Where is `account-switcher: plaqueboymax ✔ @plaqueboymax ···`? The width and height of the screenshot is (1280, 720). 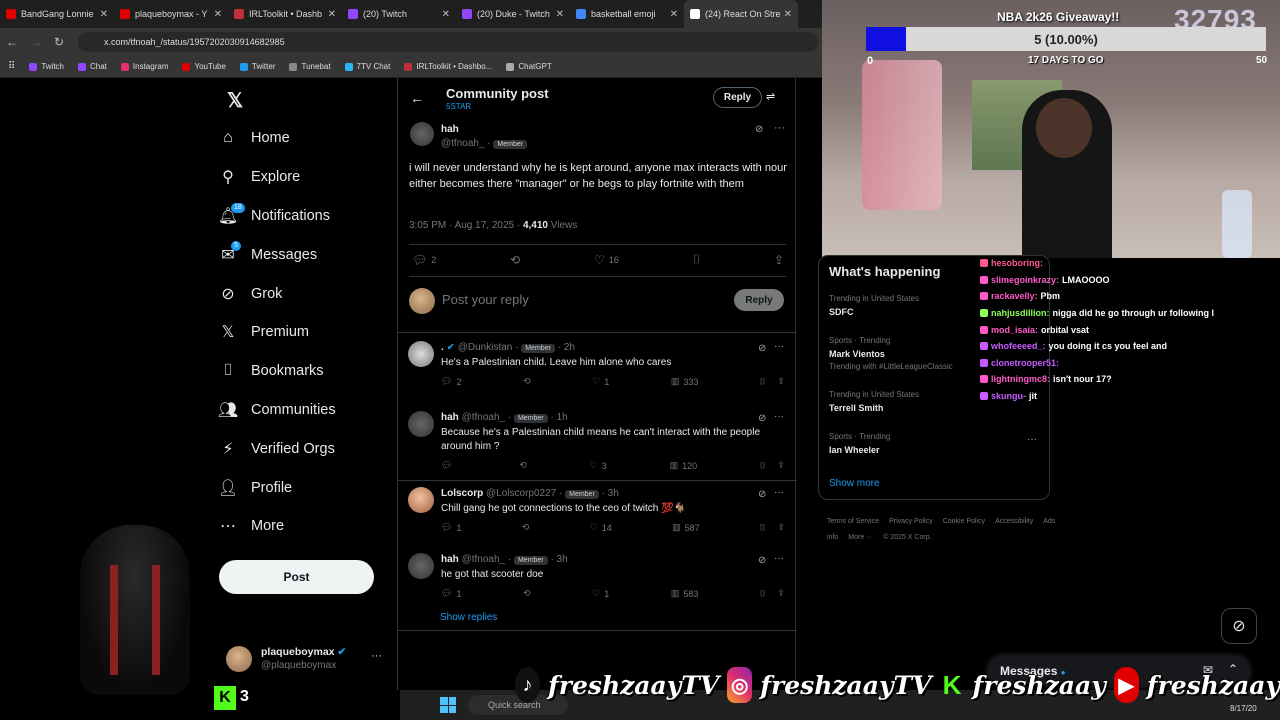
account-switcher: plaqueboymax ✔ @plaqueboymax ··· is located at coordinates (306, 659).